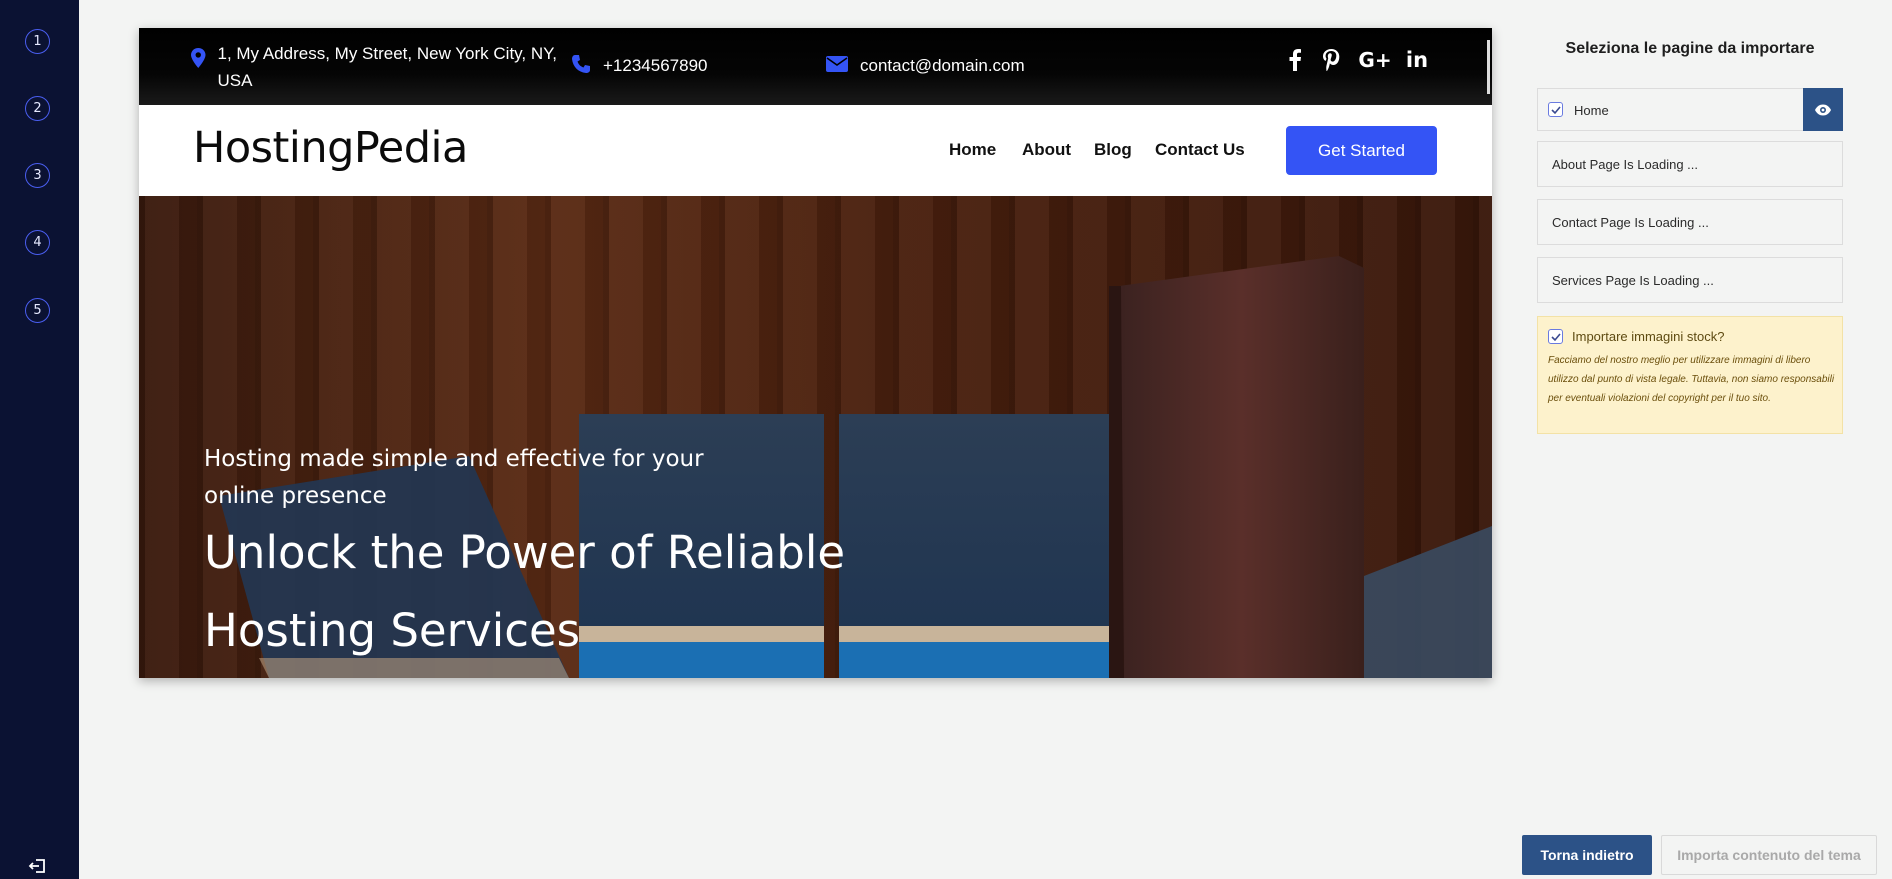  I want to click on email-info: contact@domain.com, so click(925, 65).